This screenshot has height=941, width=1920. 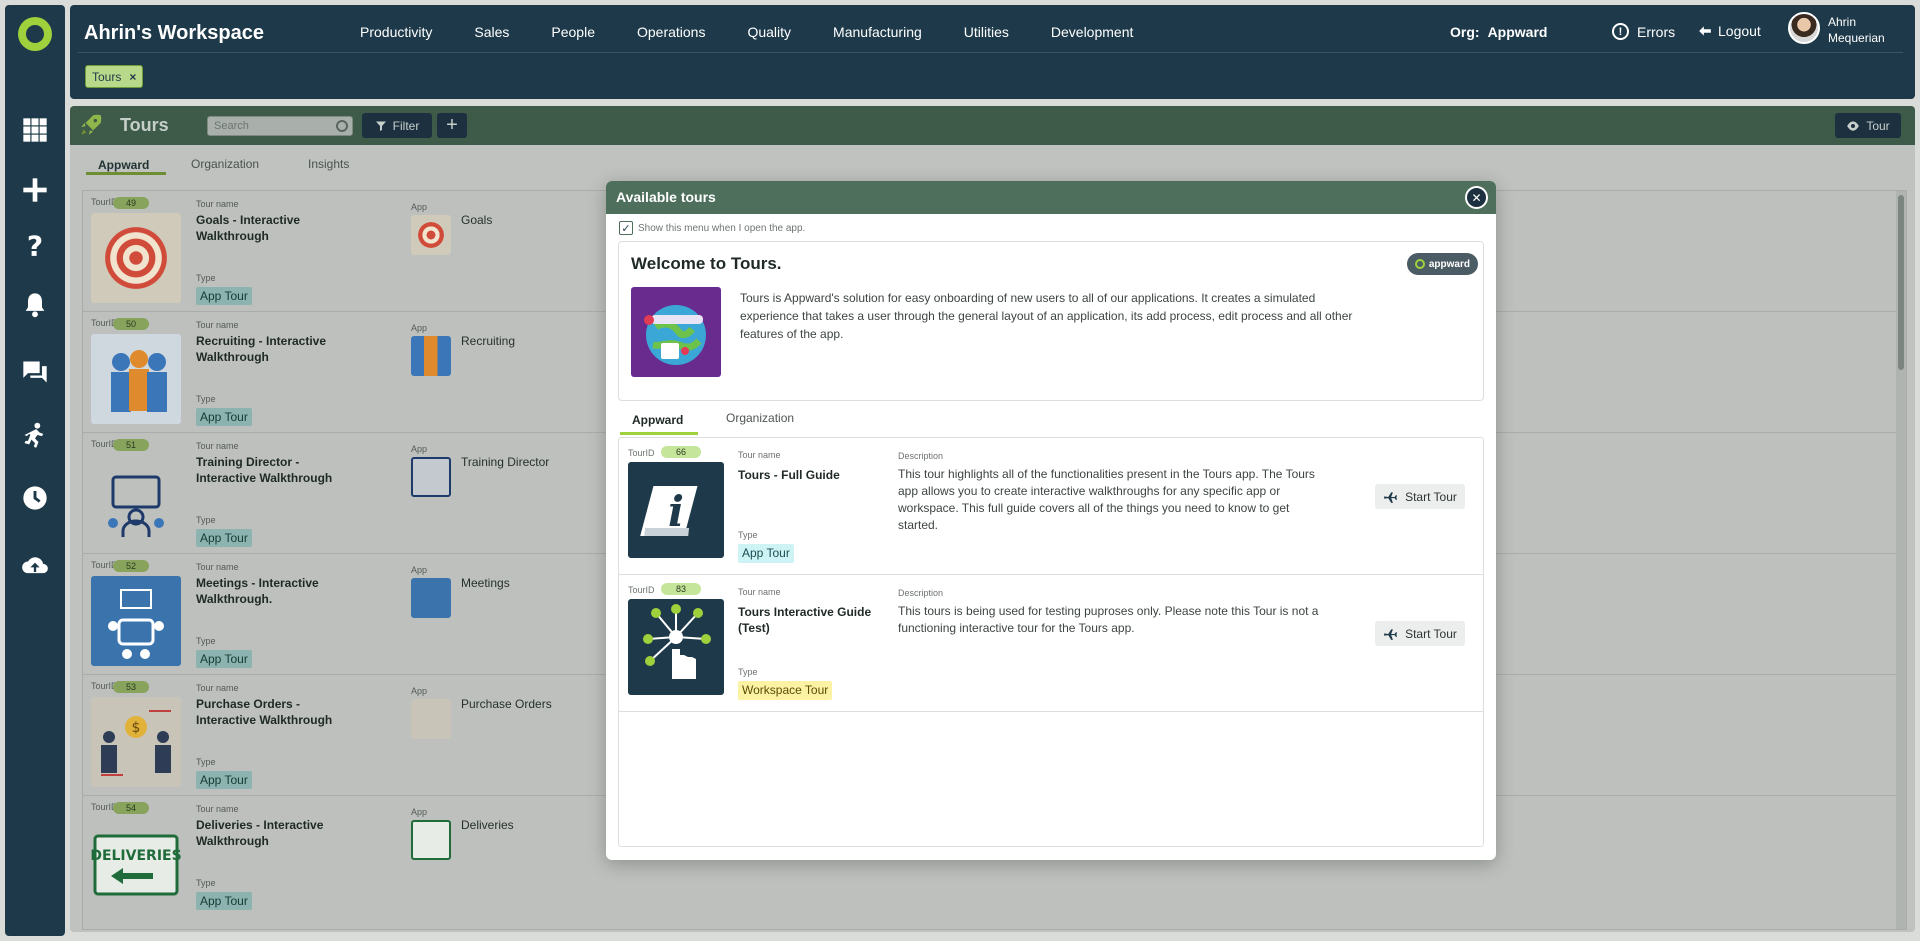 What do you see at coordinates (126, 173) in the screenshot?
I see `active-tab-underline` at bounding box center [126, 173].